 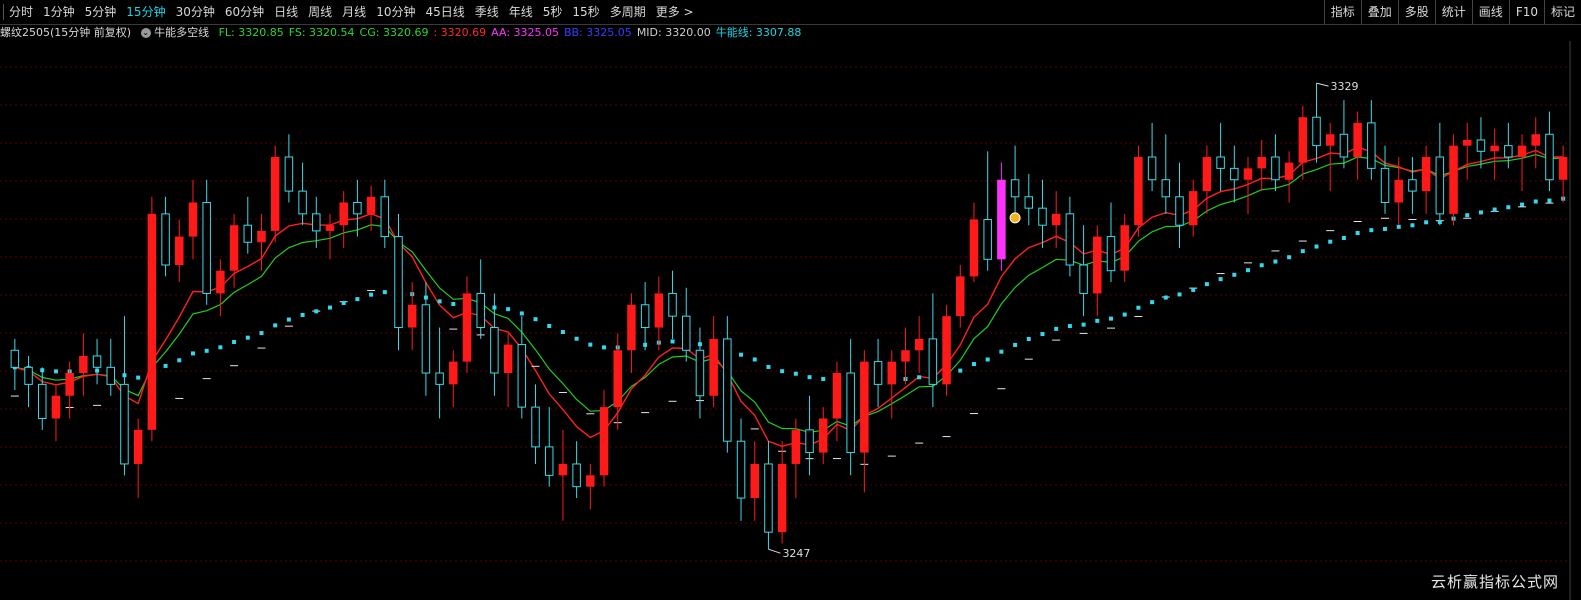 I want to click on tab-period-12: 年线, so click(x=521, y=12).